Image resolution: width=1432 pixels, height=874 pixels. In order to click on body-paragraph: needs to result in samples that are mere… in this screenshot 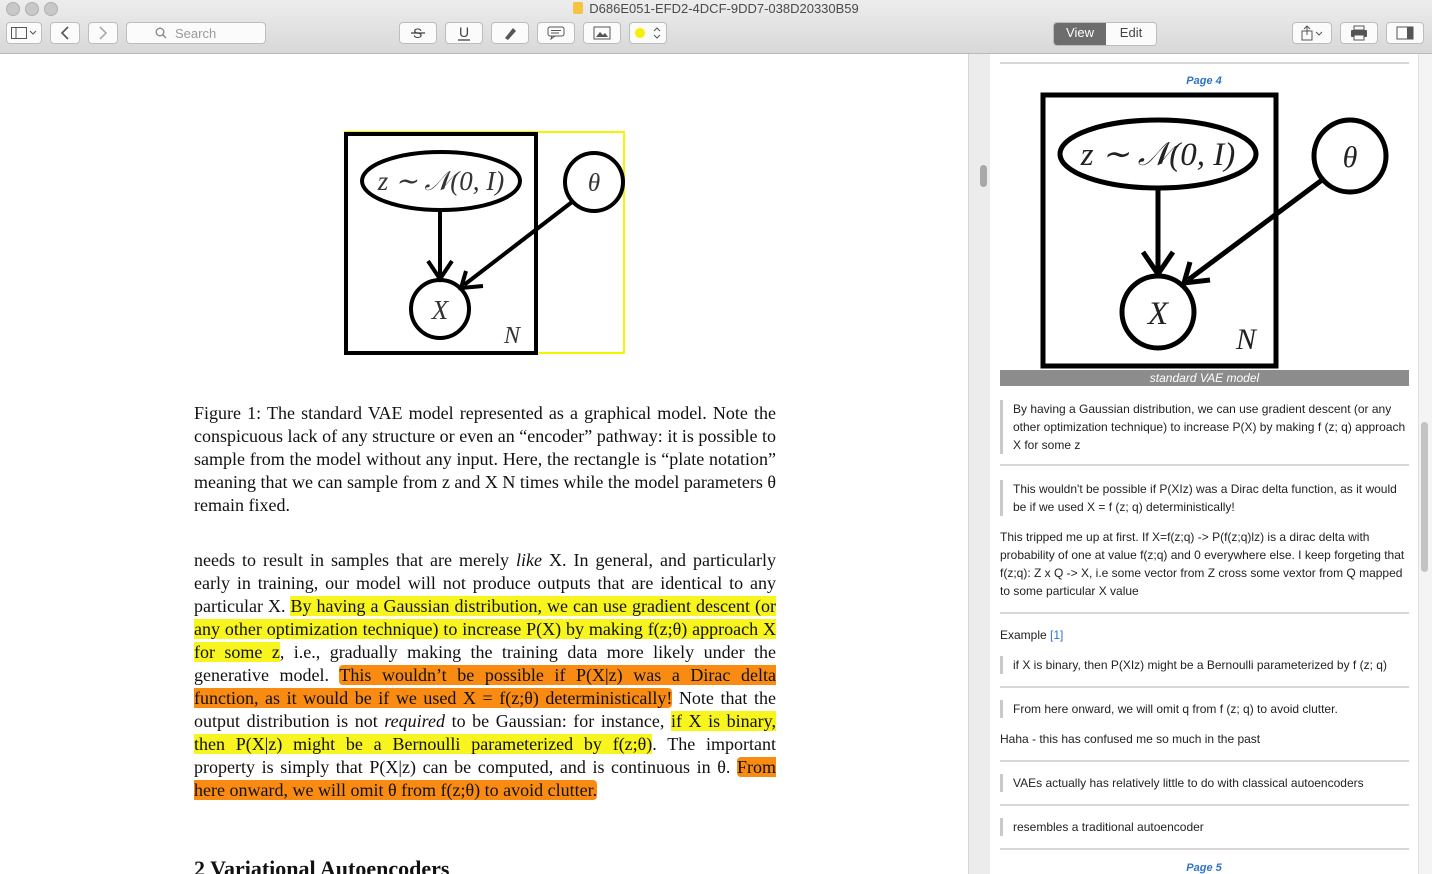, I will do `click(485, 675)`.